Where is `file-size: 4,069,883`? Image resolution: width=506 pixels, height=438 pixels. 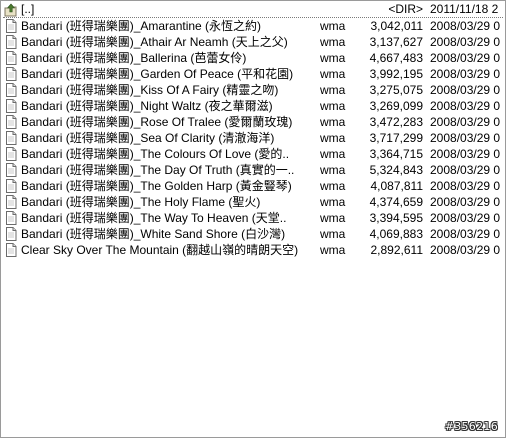 file-size: 4,069,883 is located at coordinates (396, 234).